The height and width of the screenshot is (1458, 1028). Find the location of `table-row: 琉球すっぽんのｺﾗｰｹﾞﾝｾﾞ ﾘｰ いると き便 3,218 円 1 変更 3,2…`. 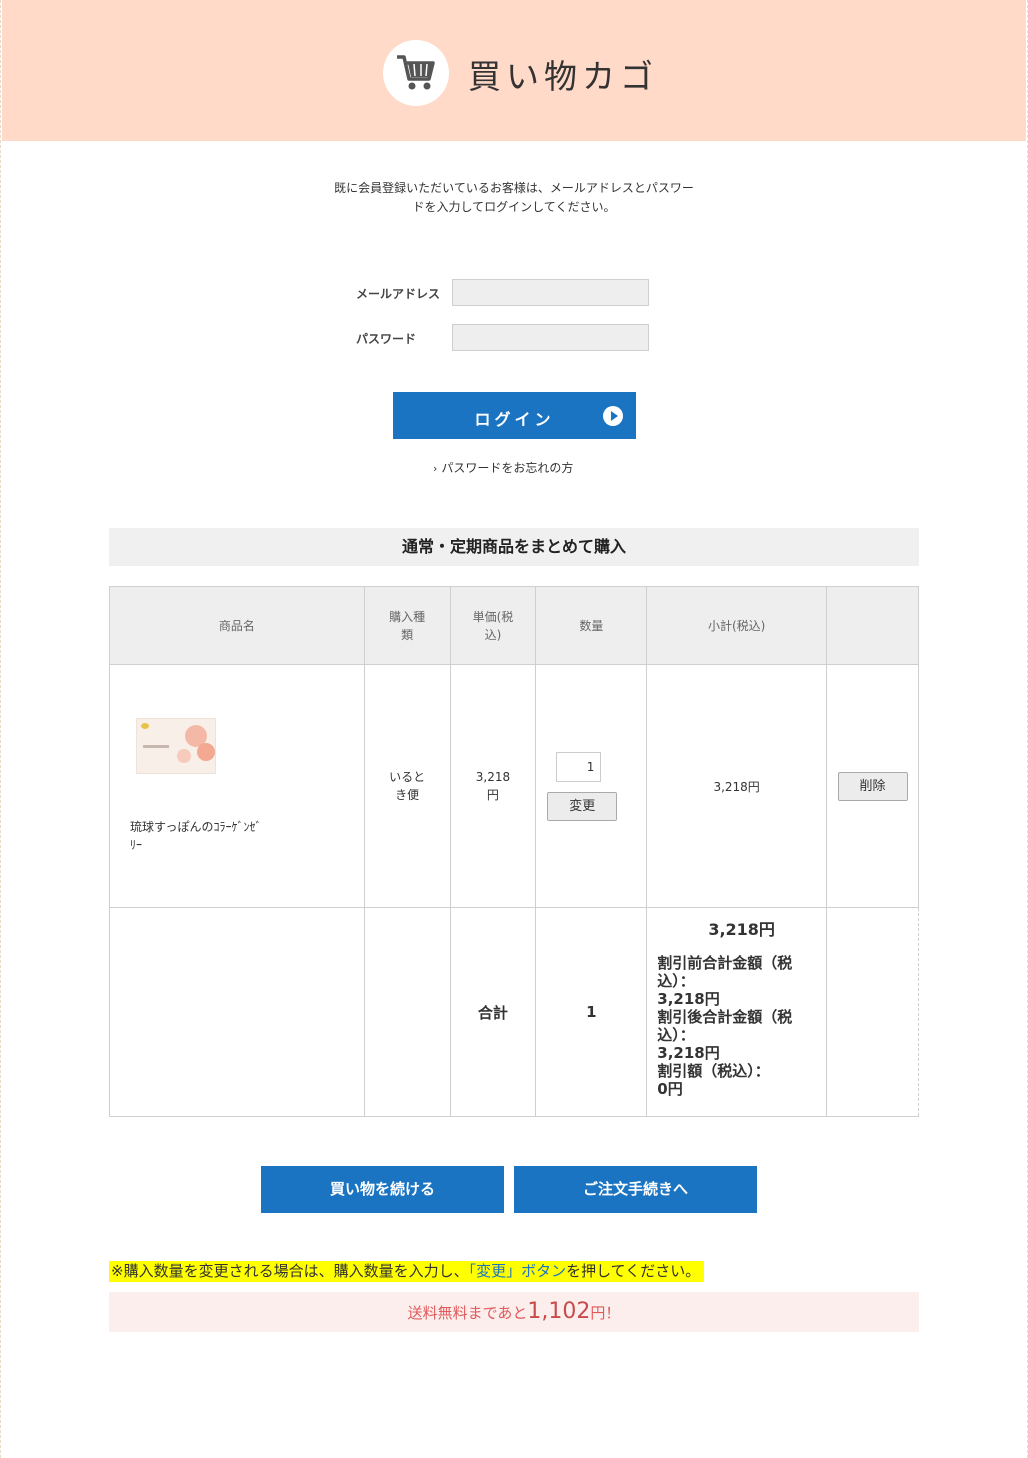

table-row: 琉球すっぽんのｺﾗｰｹﾞﾝｾﾞ ﾘｰ いると き便 3,218 円 1 変更 3,2… is located at coordinates (514, 786).